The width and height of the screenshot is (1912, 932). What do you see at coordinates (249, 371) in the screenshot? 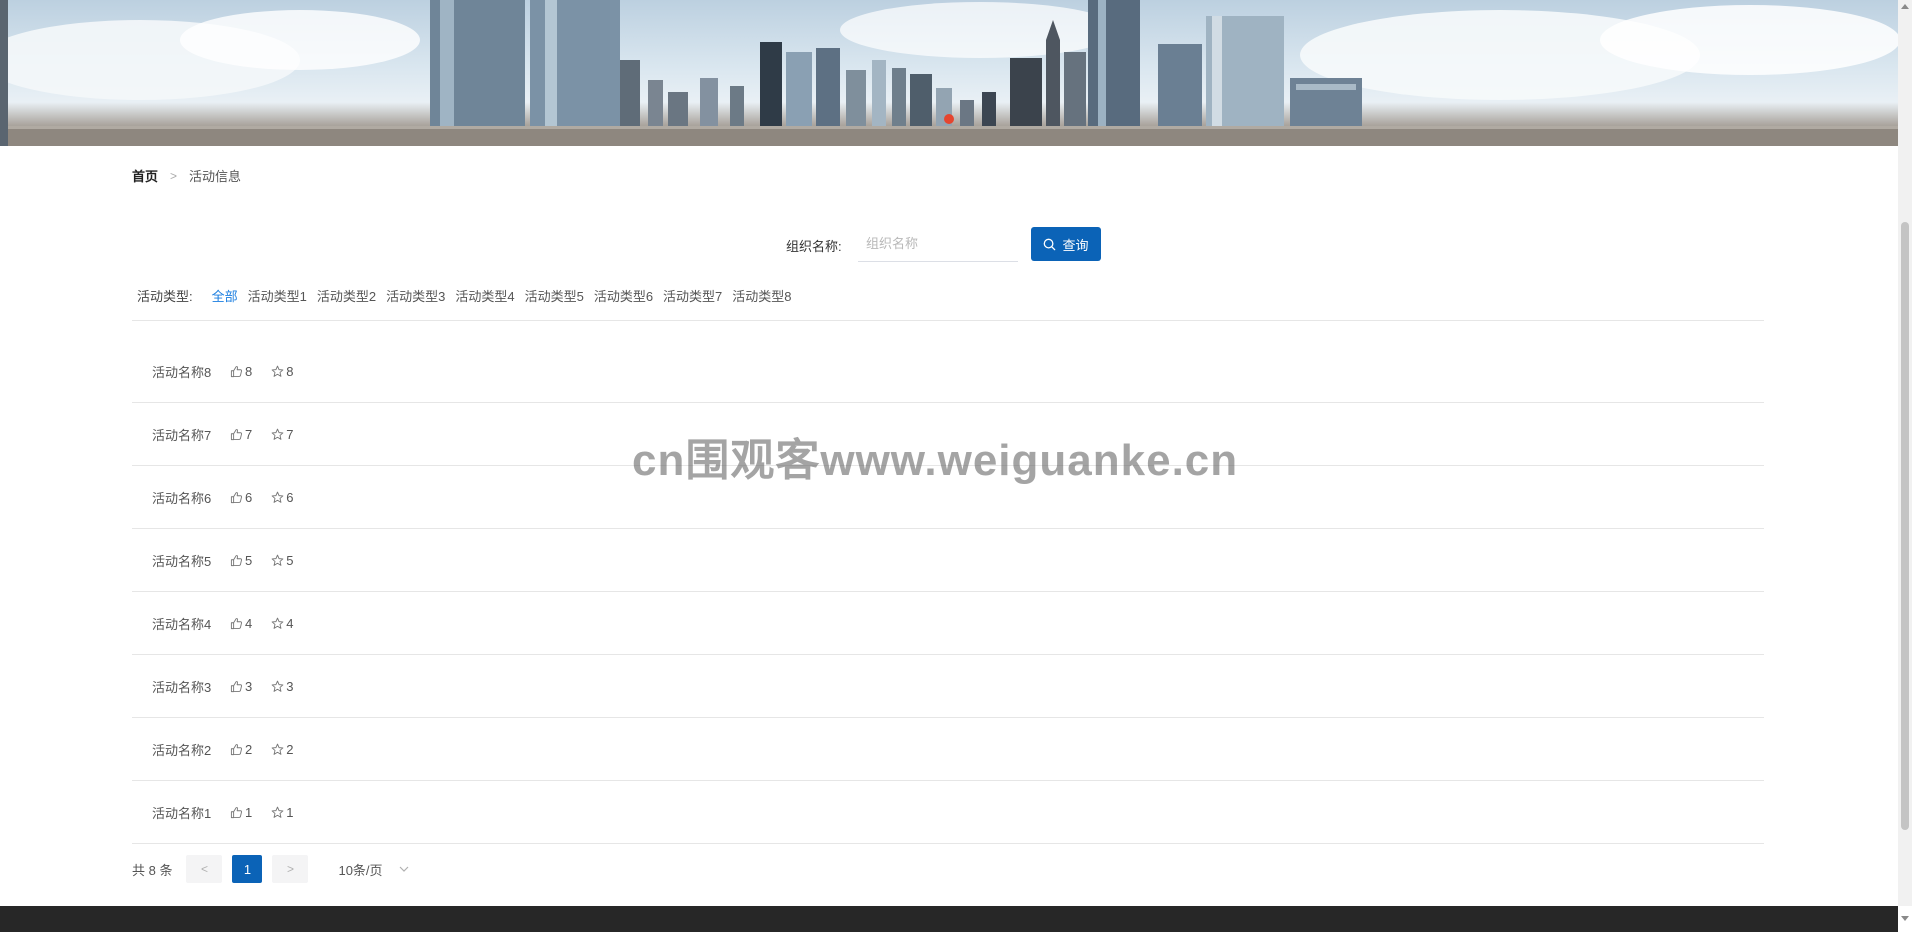
I see `like-count-value: 8` at bounding box center [249, 371].